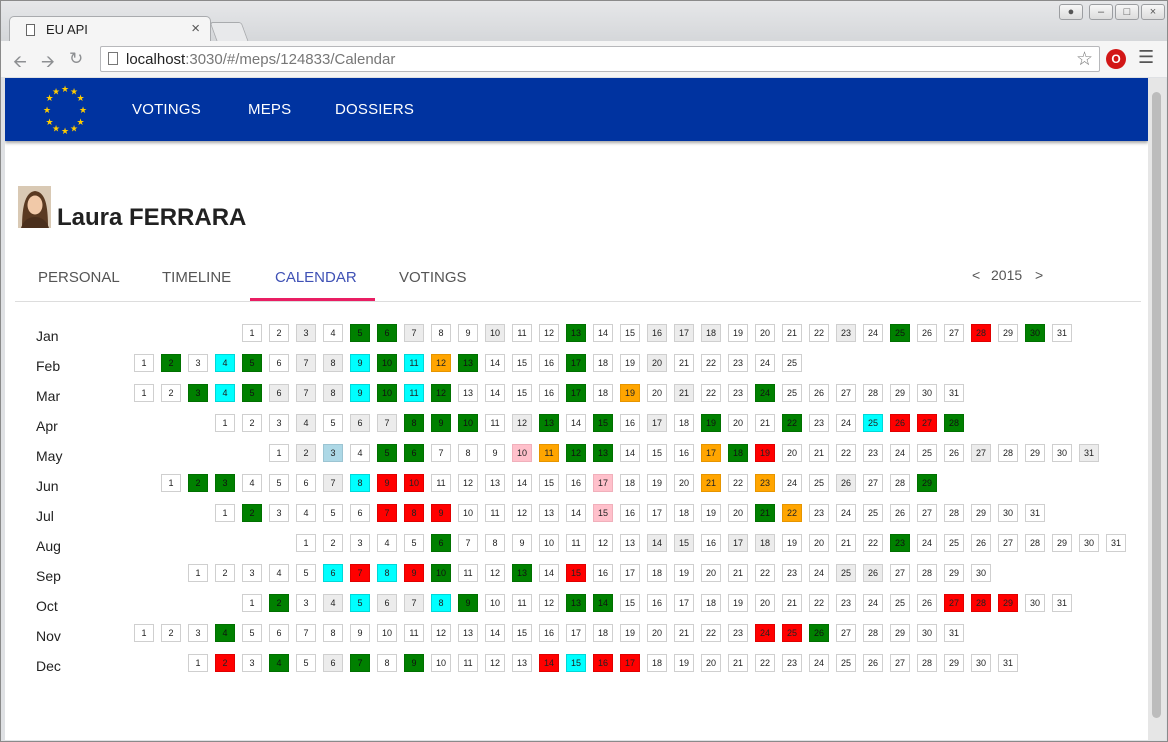 The height and width of the screenshot is (742, 1168). I want to click on calendar-day: 1, so click(144, 363).